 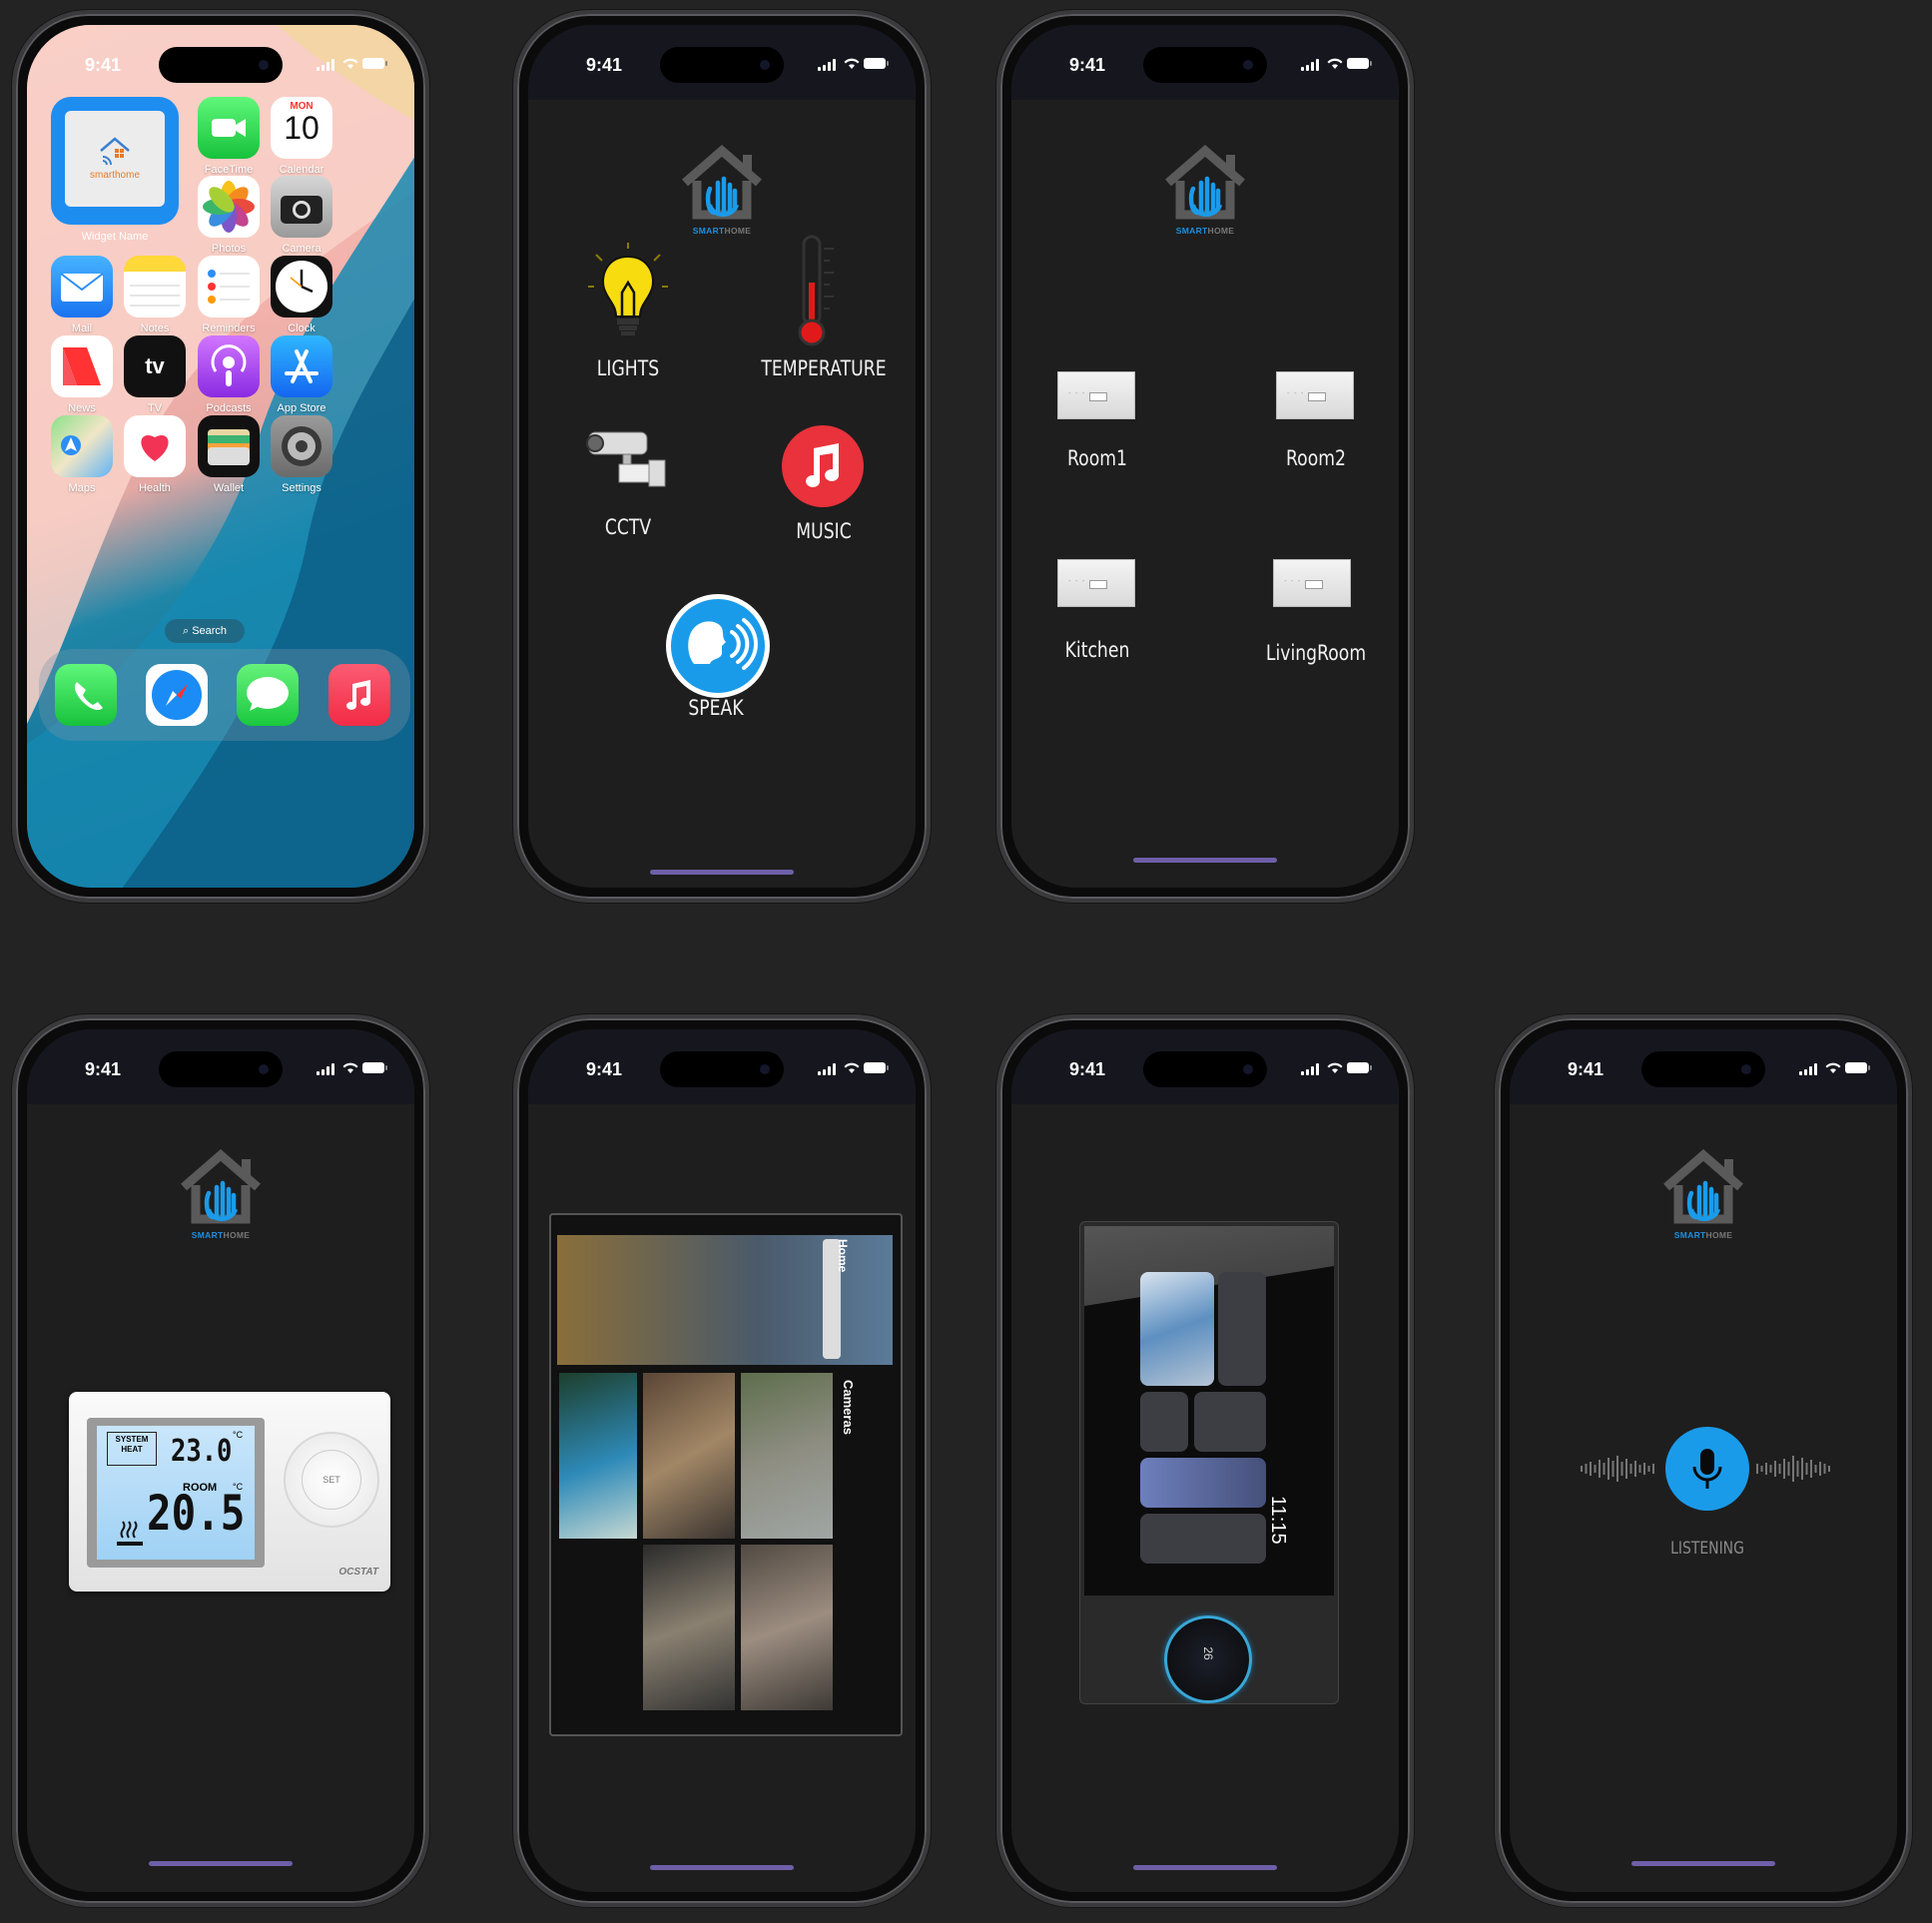 What do you see at coordinates (824, 531) in the screenshot?
I see `music-label: MUSIC` at bounding box center [824, 531].